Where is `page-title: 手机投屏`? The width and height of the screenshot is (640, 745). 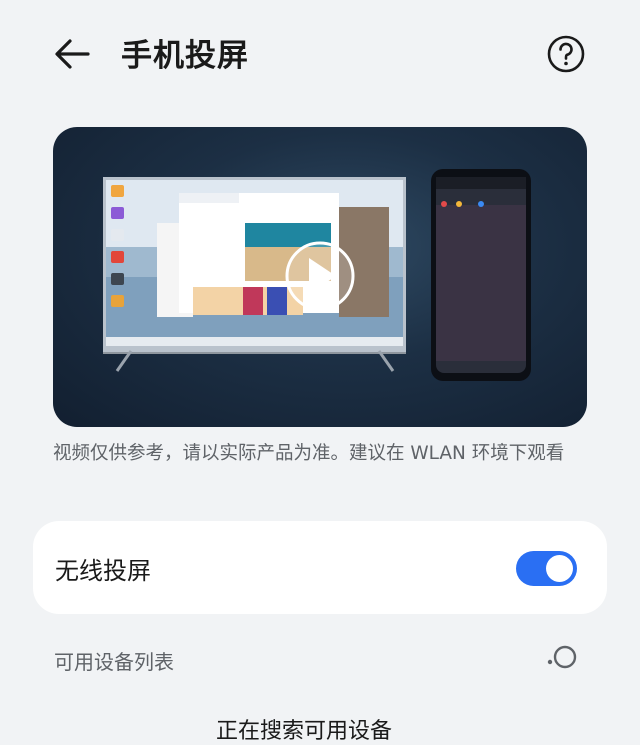 page-title: 手机投屏 is located at coordinates (185, 56).